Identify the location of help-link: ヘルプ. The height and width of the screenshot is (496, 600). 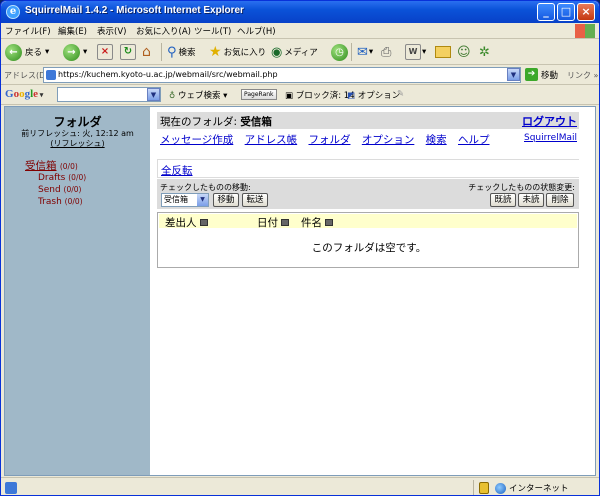
(474, 140).